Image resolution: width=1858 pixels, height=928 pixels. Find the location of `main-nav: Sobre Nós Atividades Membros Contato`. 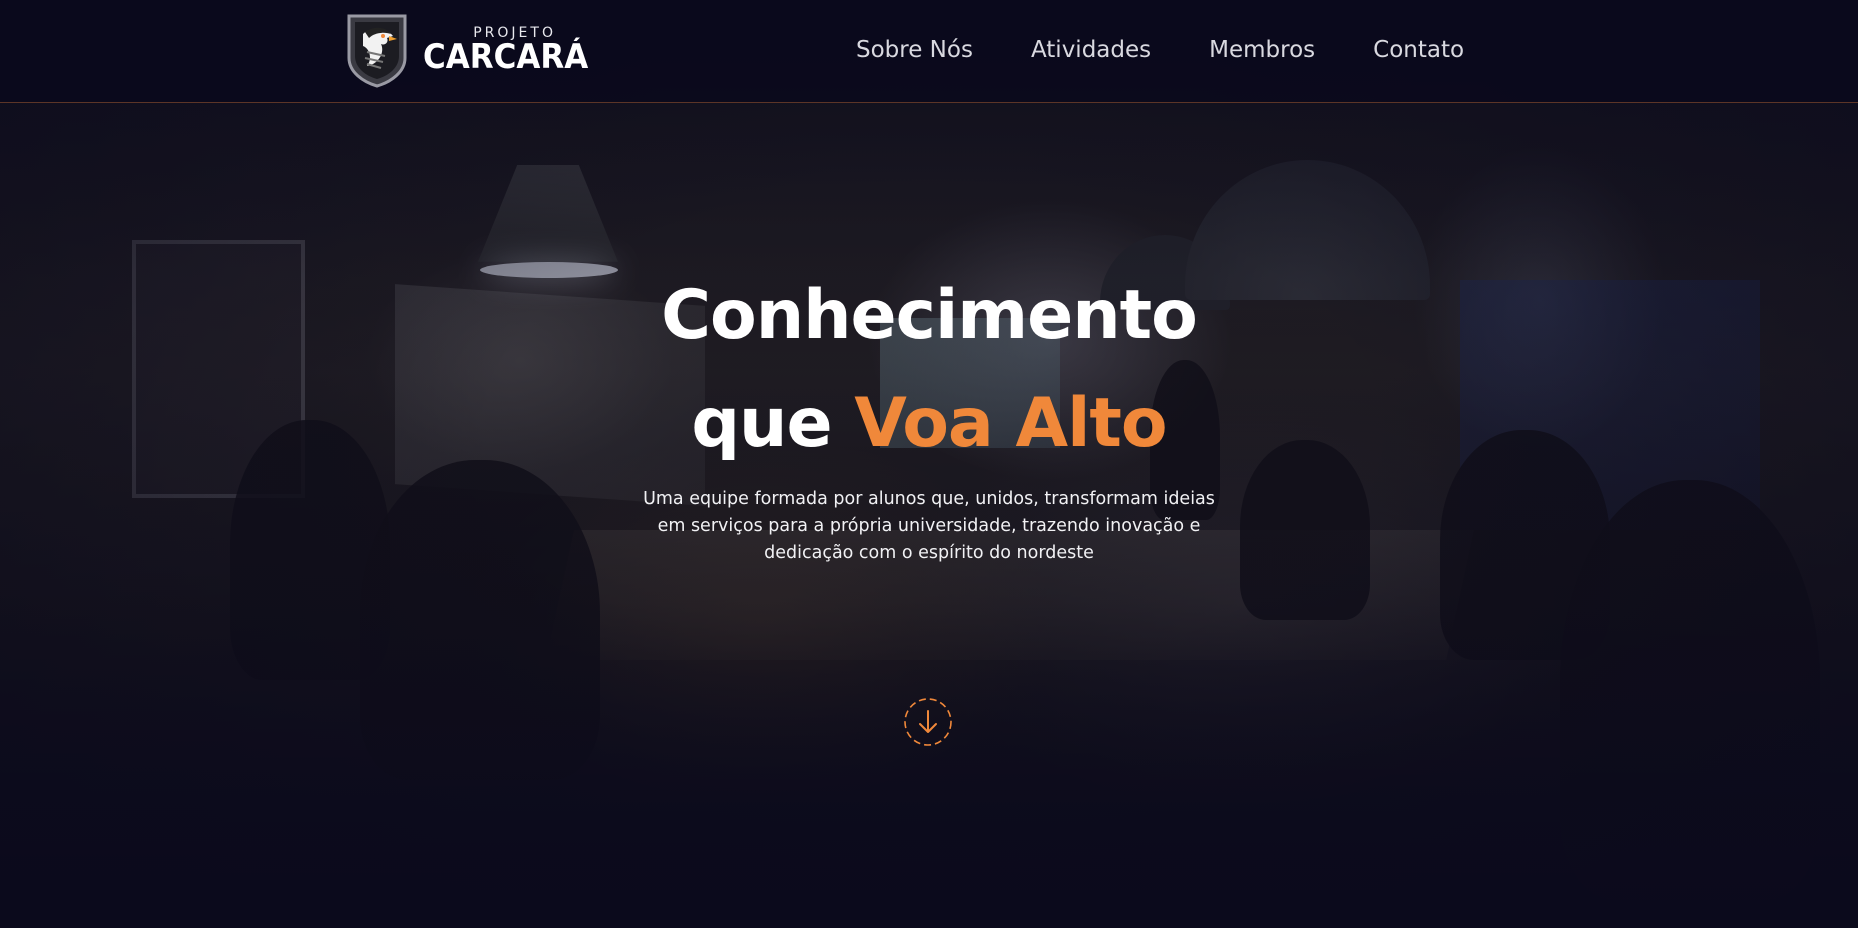

main-nav: Sobre Nós Atividades Membros Contato is located at coordinates (1160, 50).